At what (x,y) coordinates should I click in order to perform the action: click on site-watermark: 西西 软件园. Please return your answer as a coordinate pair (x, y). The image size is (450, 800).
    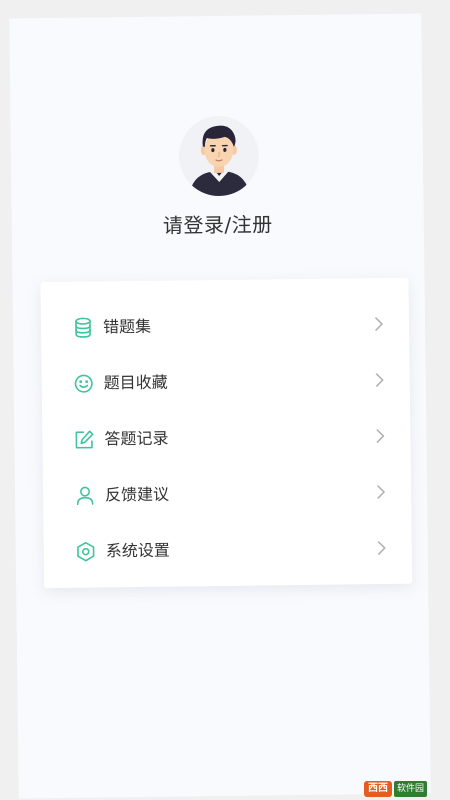
    Looking at the image, I should click on (406, 789).